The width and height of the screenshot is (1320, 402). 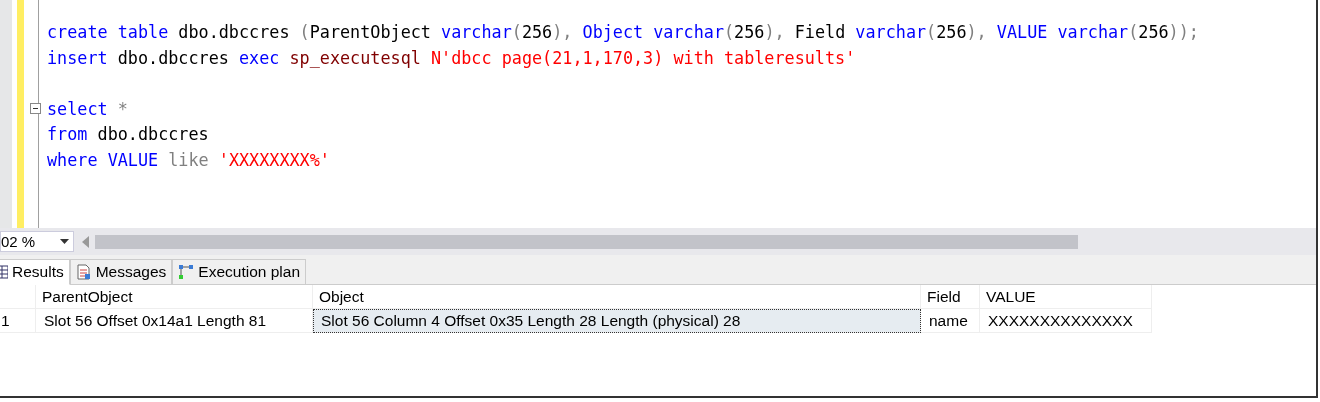 I want to click on code-line: create table dbo.dbccres (ParentObject varchar(256), Object varchar(256), Field varchar(256), VALUE varchar(256));, so click(x=623, y=32).